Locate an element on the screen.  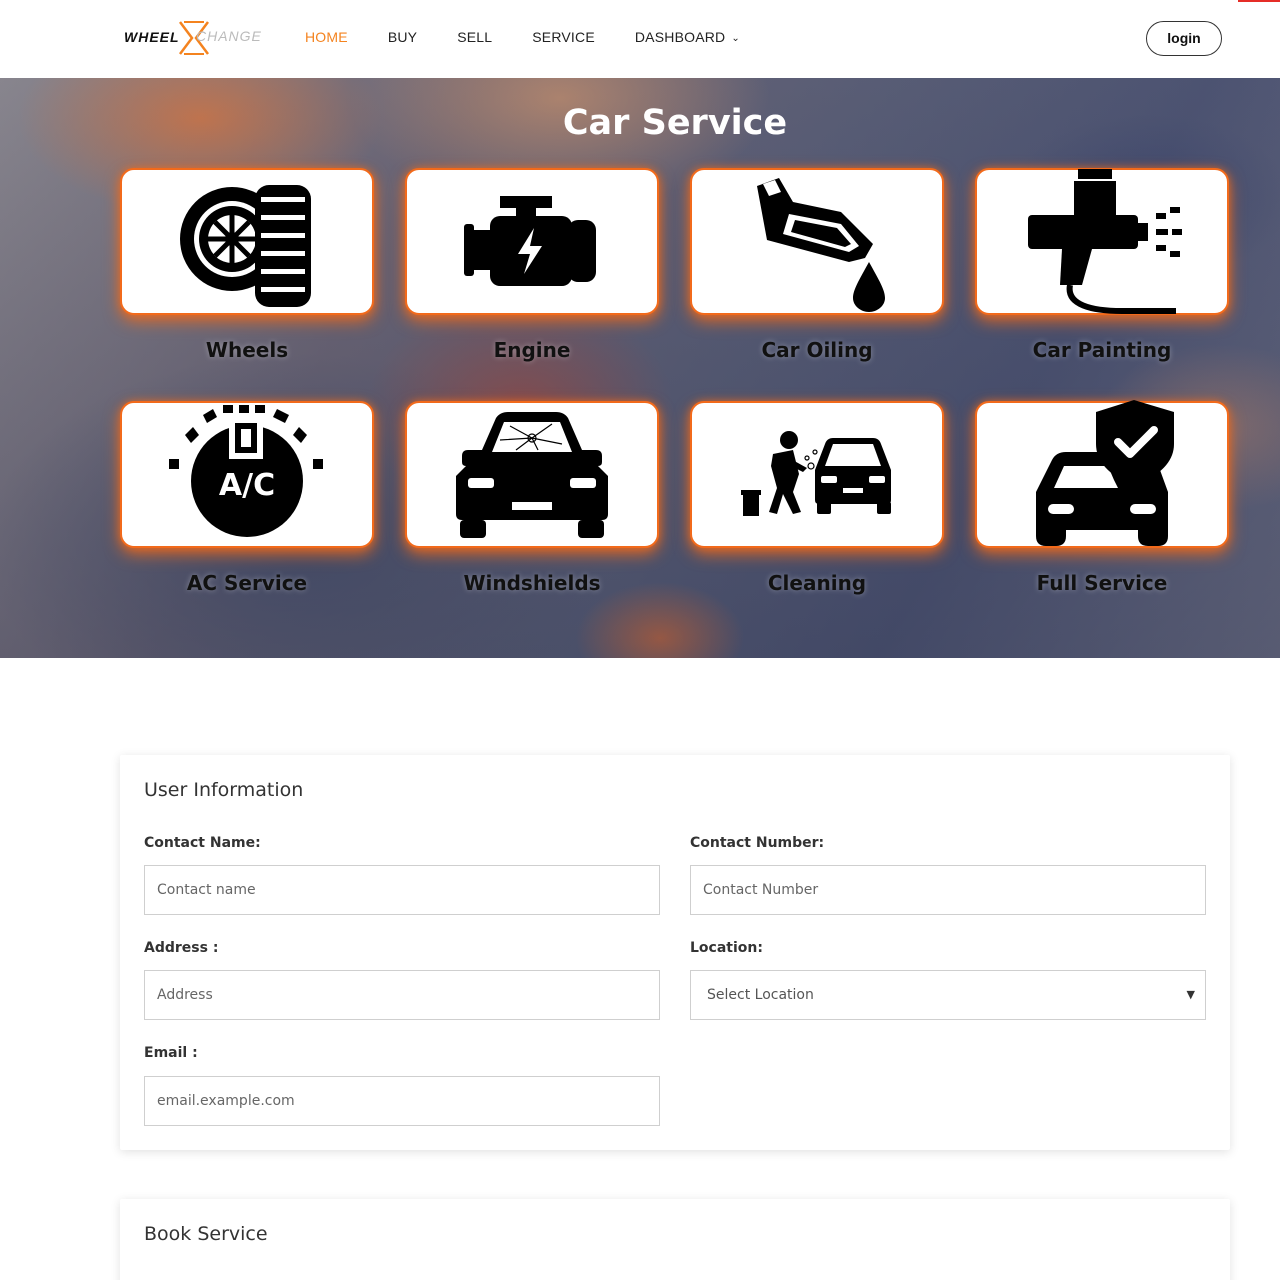
nav-home: HOME is located at coordinates (326, 37).